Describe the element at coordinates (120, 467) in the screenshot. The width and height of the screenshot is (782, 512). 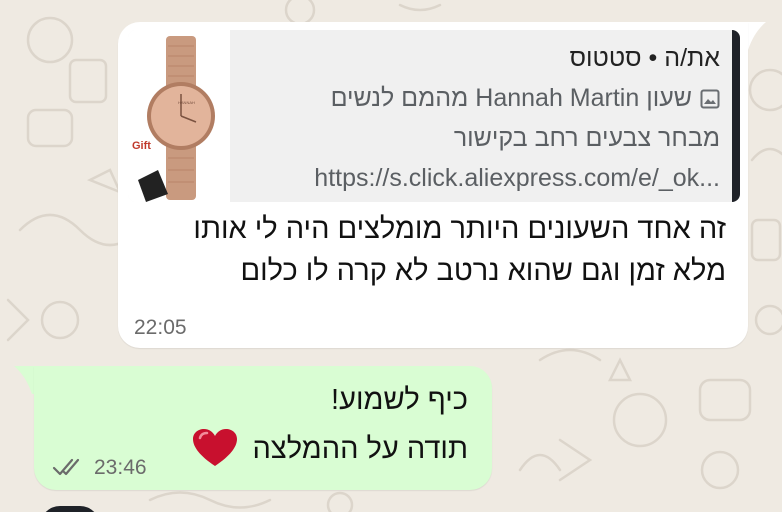
I see `outgoing-timestamp: 23:46` at that location.